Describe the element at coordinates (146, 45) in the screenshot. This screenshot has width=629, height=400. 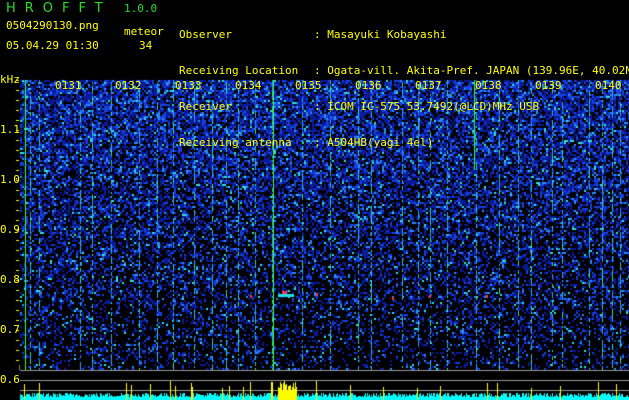
I see `meteor-count: 34` at that location.